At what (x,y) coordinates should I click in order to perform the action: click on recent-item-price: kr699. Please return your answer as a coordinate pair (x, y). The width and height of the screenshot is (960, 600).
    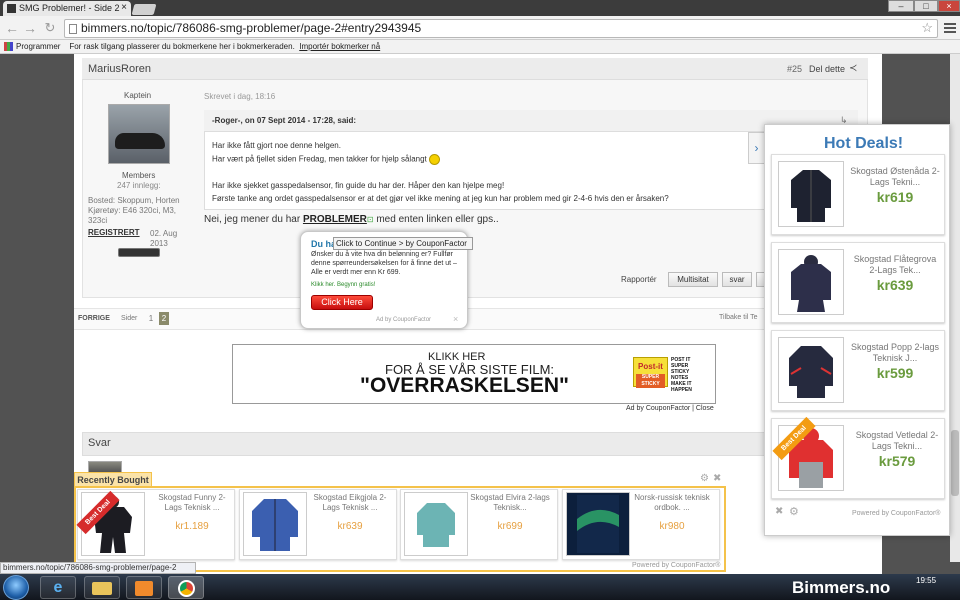
    Looking at the image, I should click on (510, 526).